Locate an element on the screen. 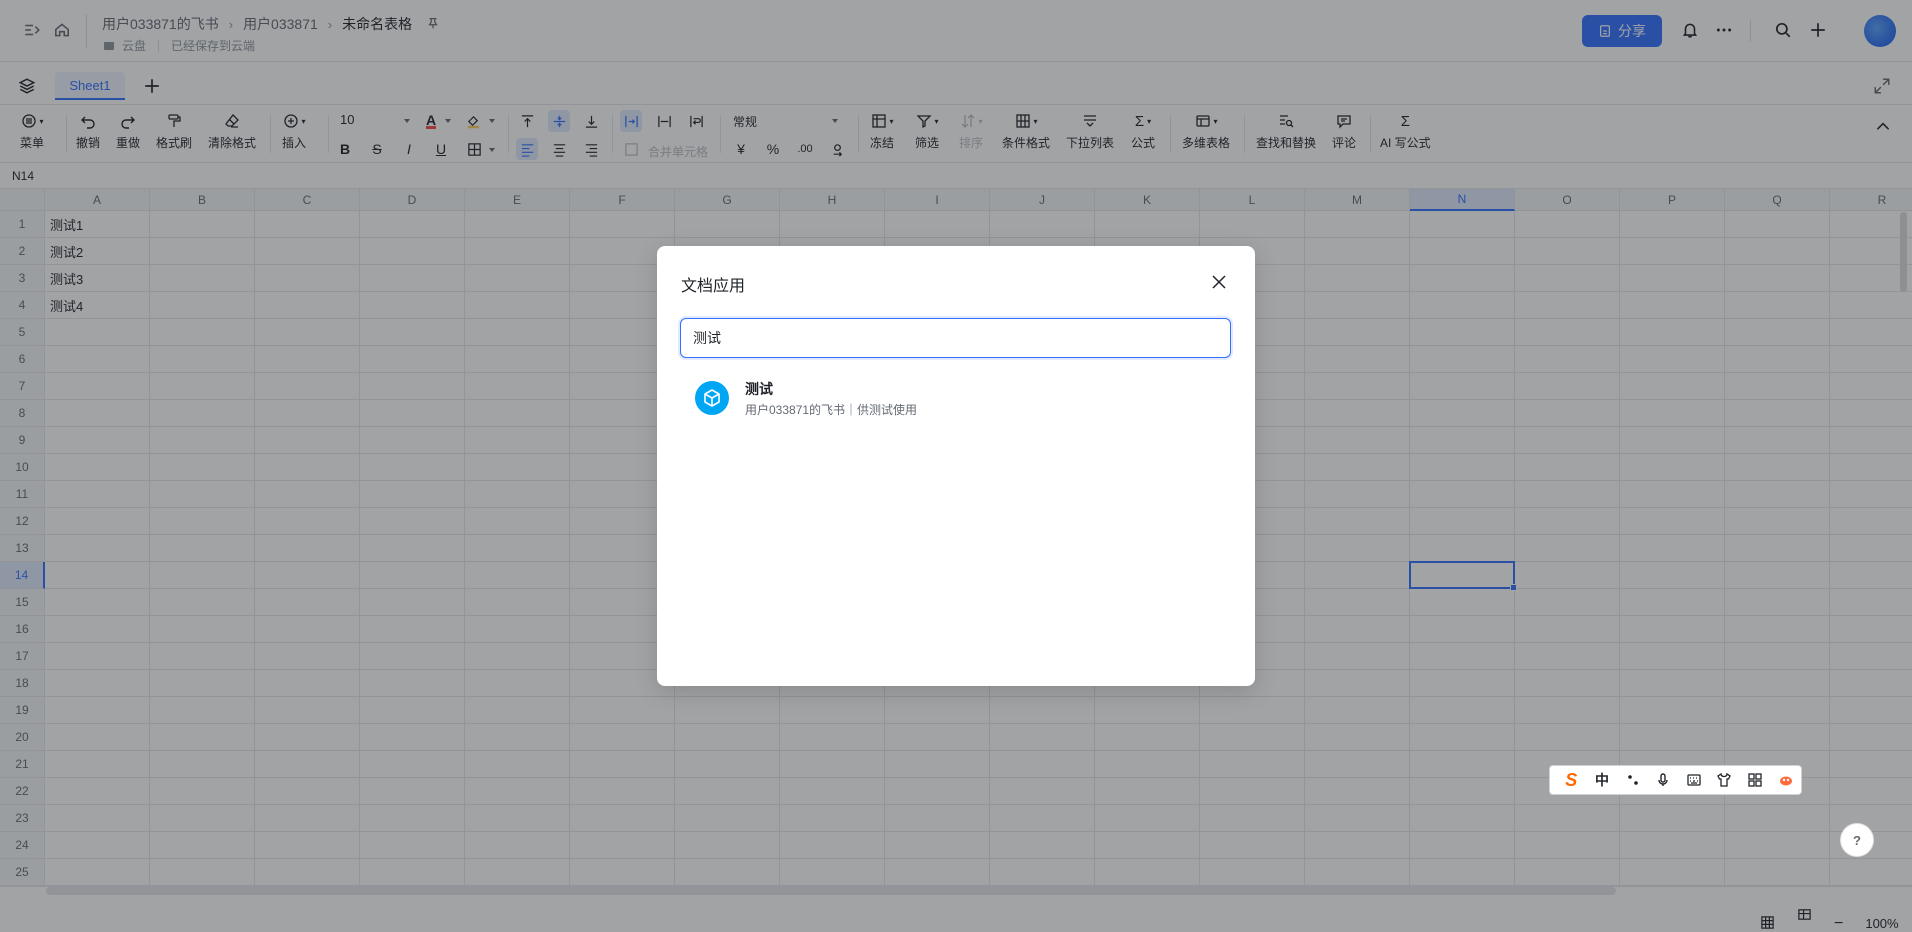  mascot-icon is located at coordinates (1785, 780).